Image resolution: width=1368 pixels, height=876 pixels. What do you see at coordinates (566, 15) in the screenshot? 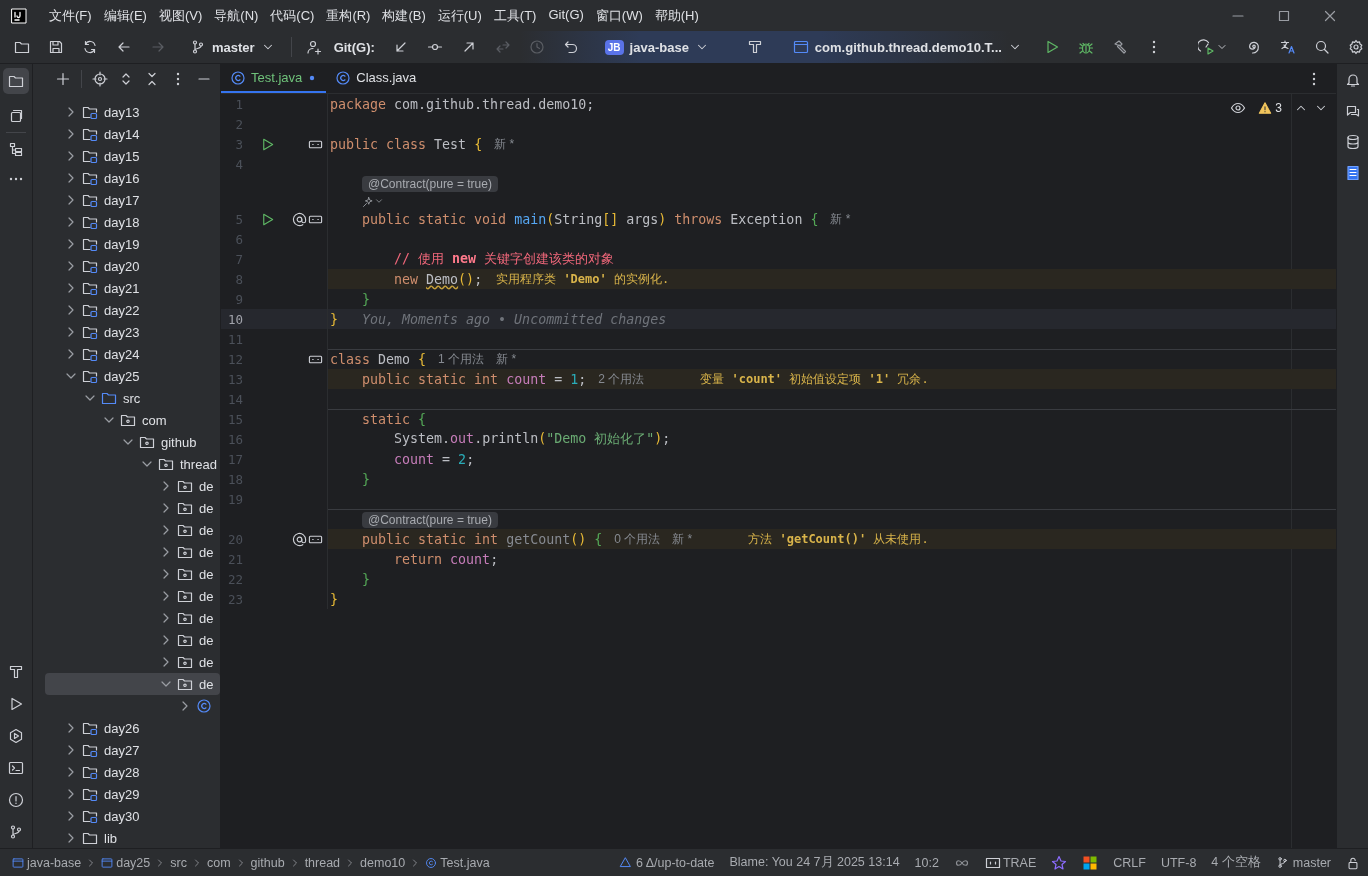
I see `menu-item: Git(G)` at bounding box center [566, 15].